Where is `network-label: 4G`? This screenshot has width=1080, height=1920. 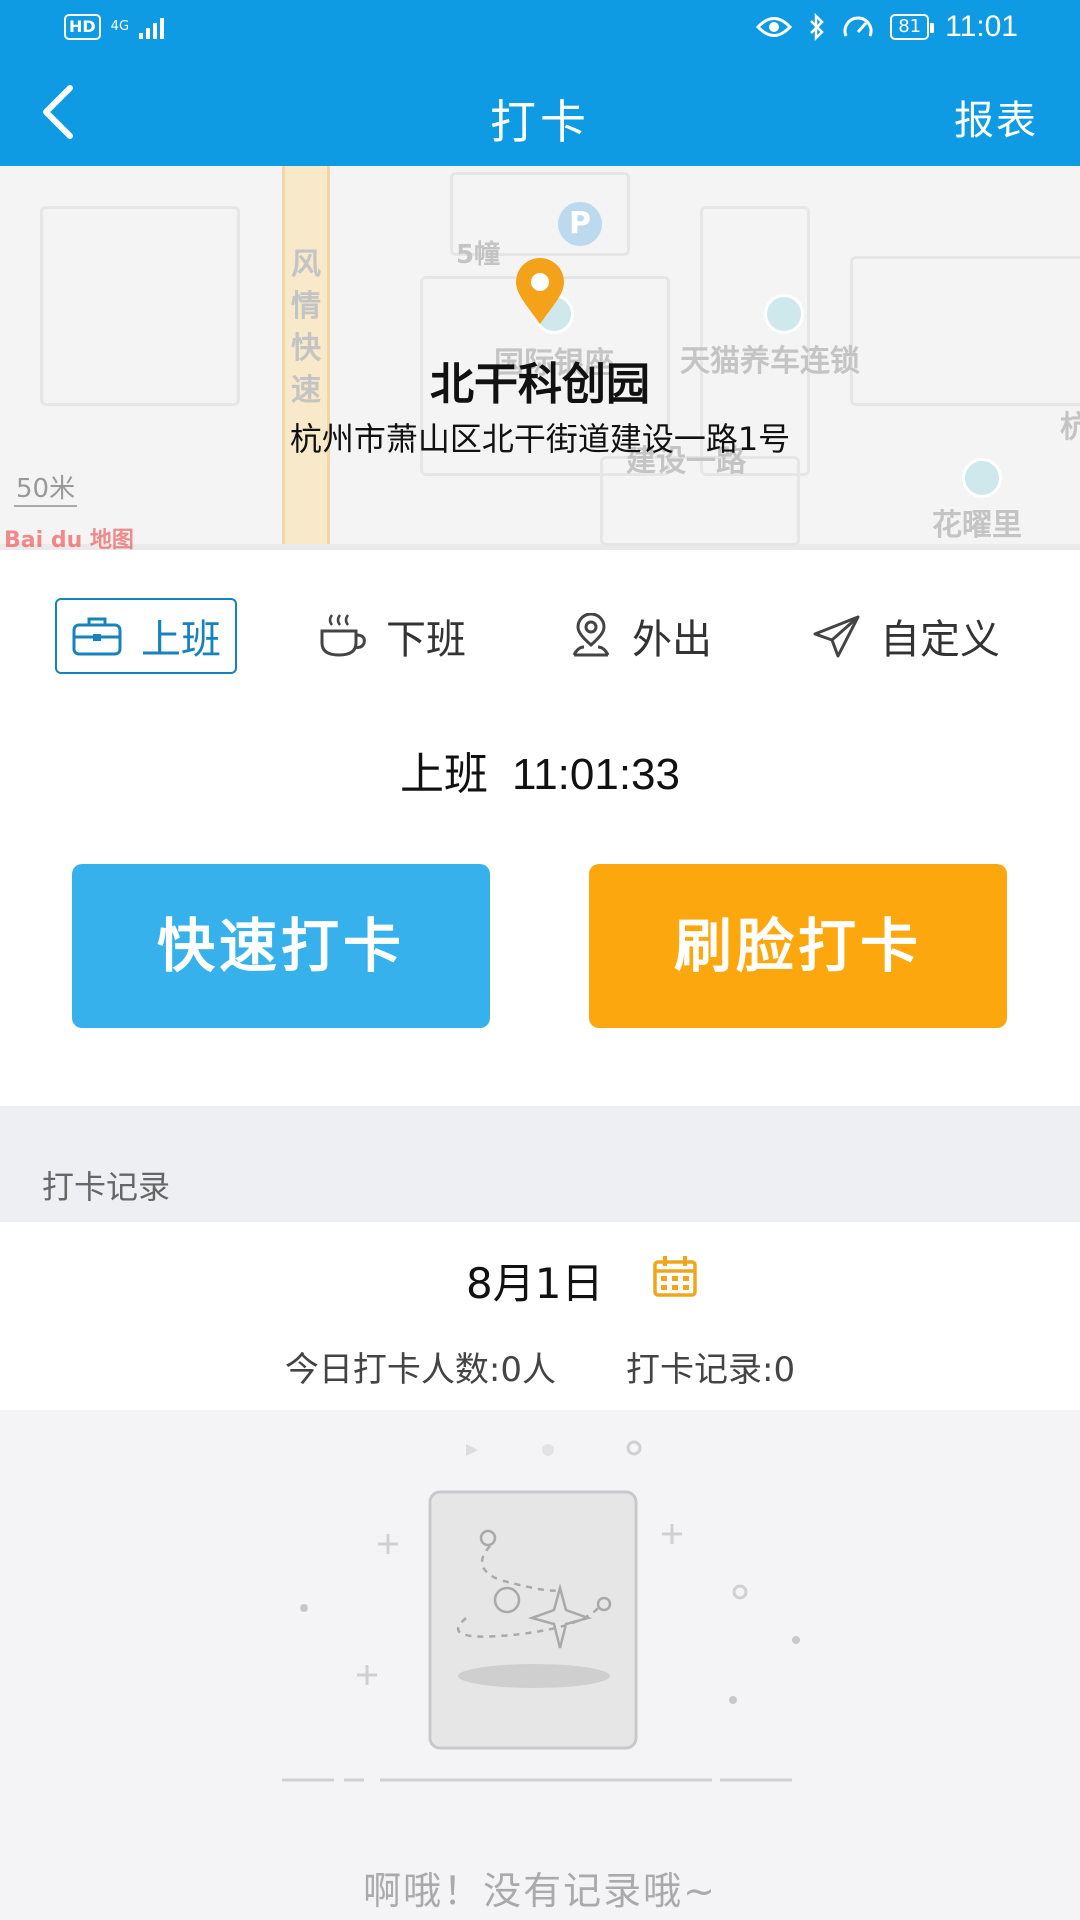 network-label: 4G is located at coordinates (120, 26).